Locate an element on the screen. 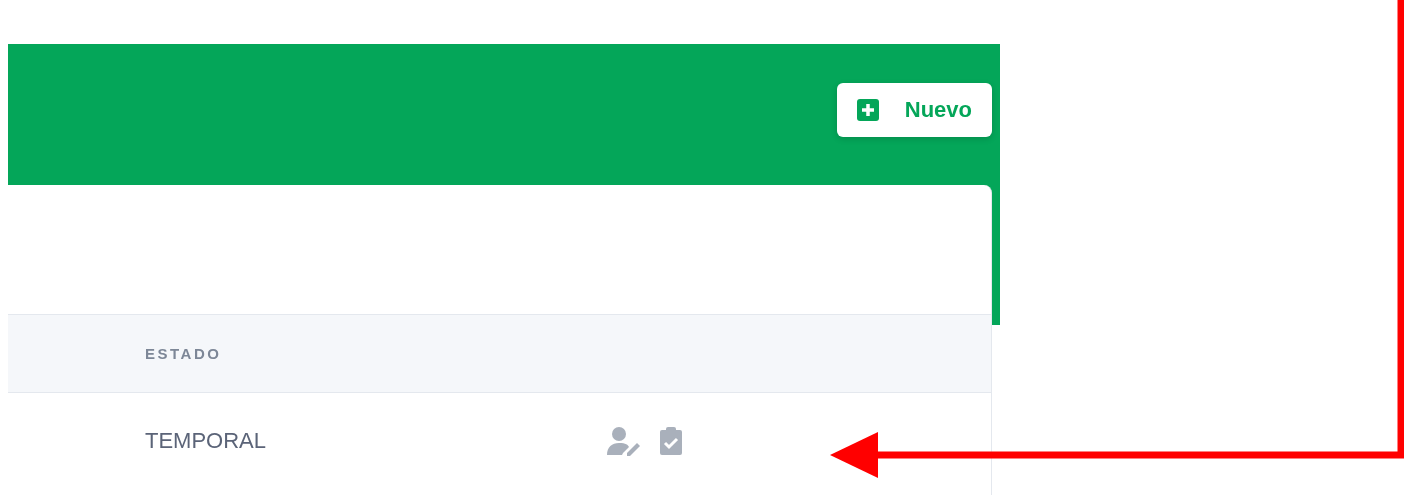 The height and width of the screenshot is (495, 1404). new-button: Nuevo is located at coordinates (914, 110).